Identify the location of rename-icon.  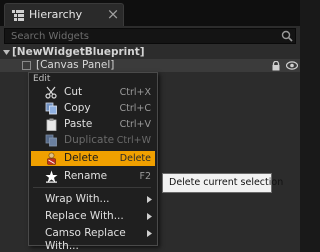
(51, 176).